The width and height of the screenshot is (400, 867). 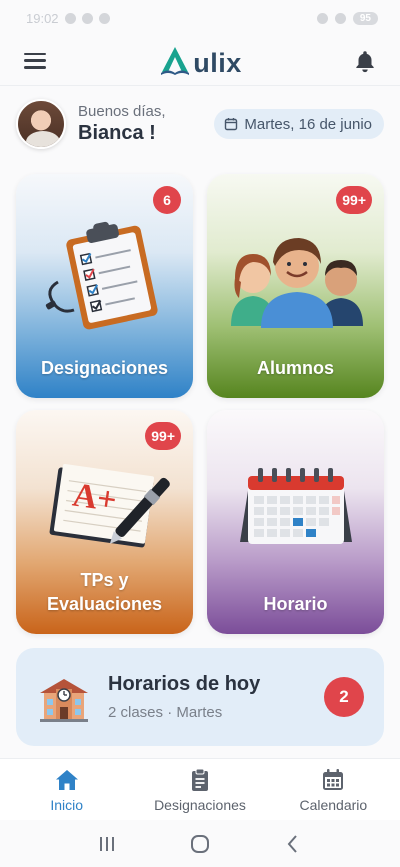 I want to click on avatar, so click(x=41, y=124).